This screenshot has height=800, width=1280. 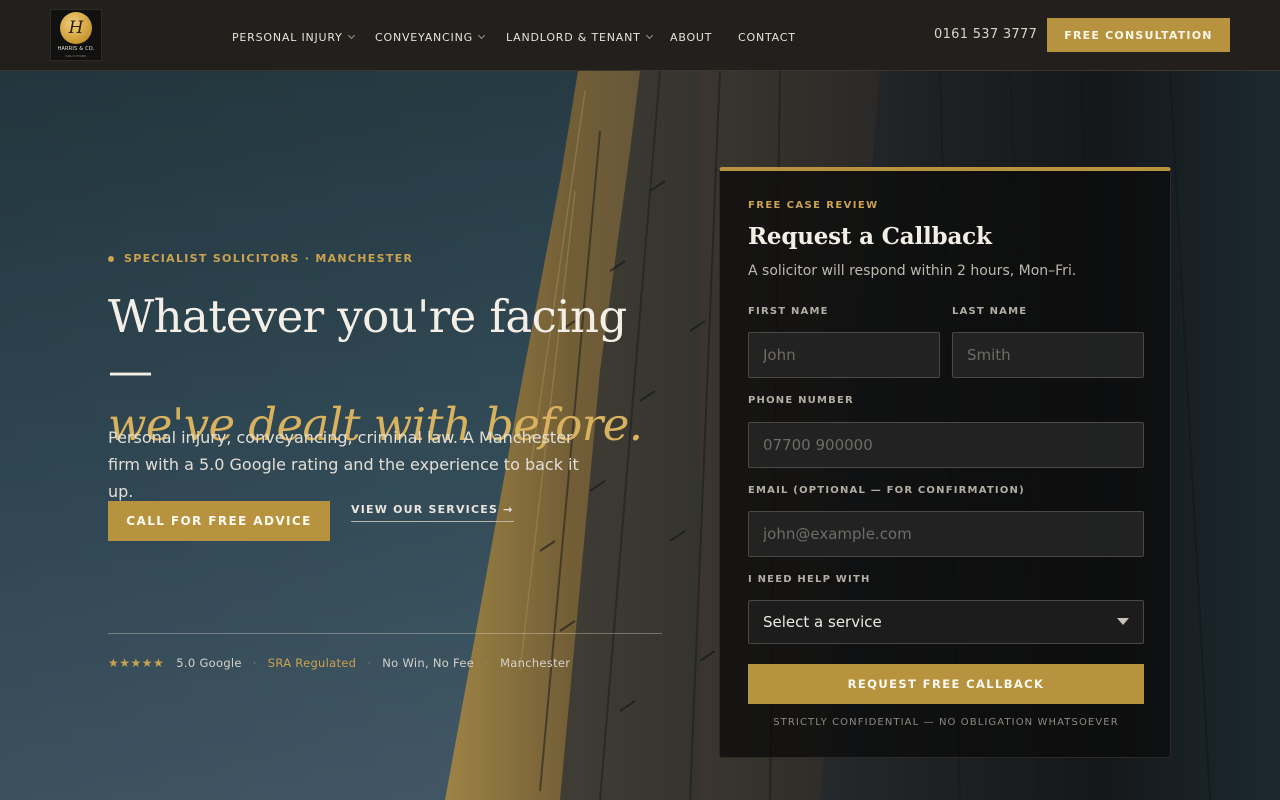 What do you see at coordinates (1138, 35) in the screenshot?
I see `free-consultation-button: FREE CONSULTATION` at bounding box center [1138, 35].